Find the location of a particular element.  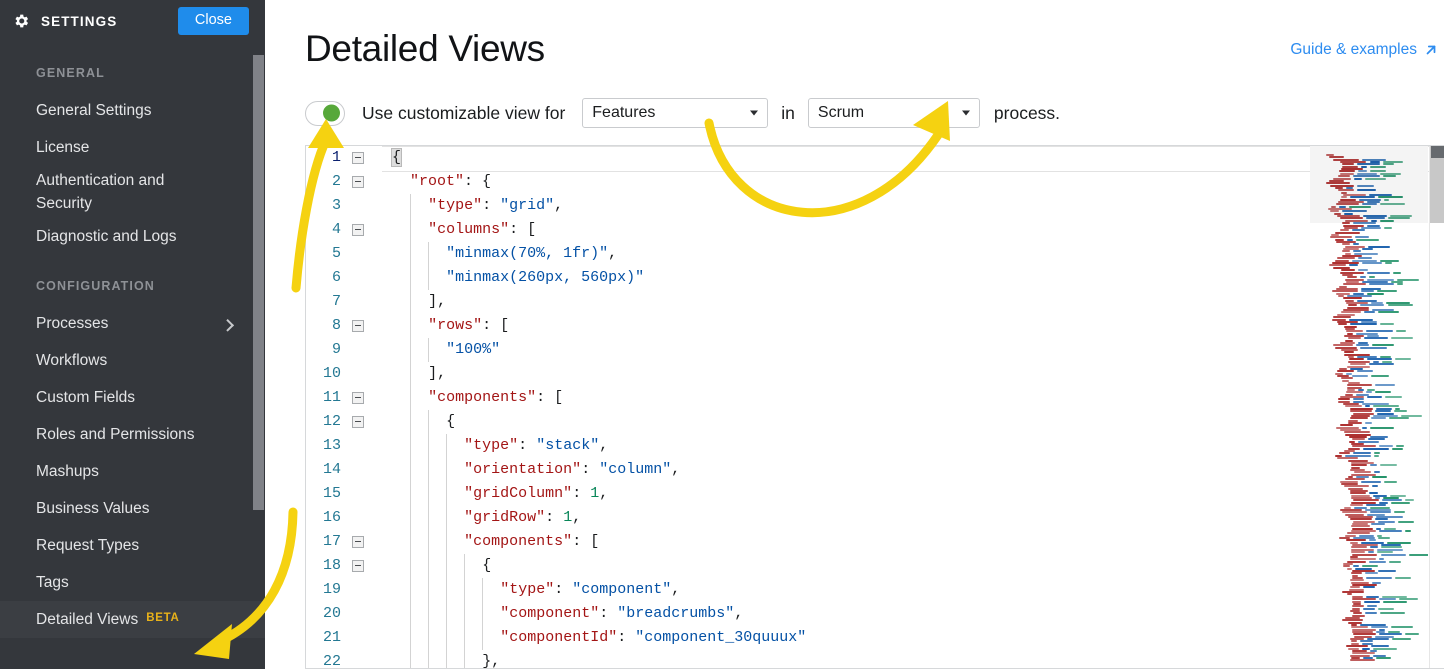

code-line: { is located at coordinates (913, 566).